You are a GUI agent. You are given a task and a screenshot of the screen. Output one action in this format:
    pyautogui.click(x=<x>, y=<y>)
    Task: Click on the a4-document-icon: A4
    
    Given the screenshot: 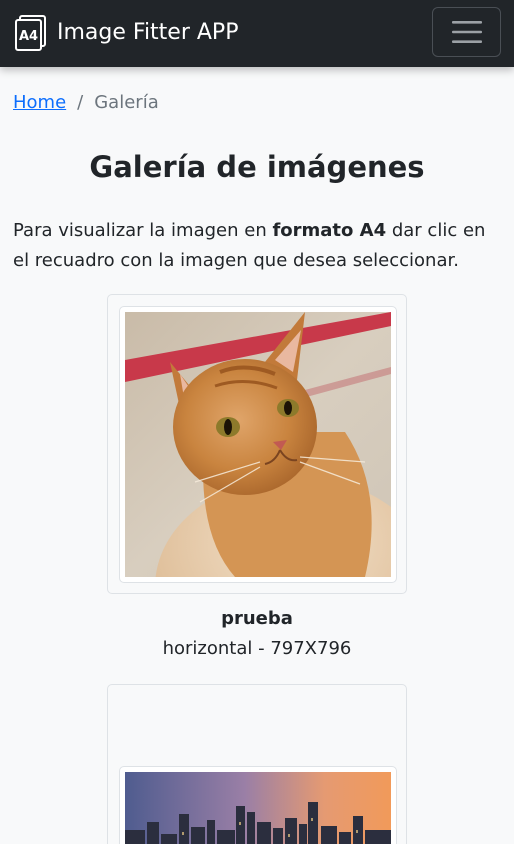 What is the action you would take?
    pyautogui.click(x=30, y=33)
    